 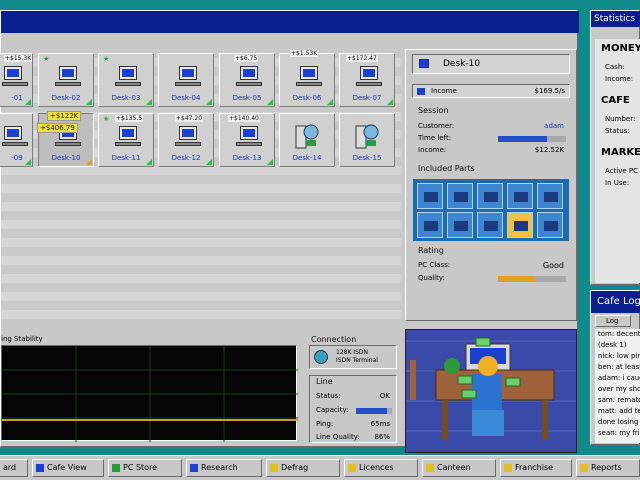 I want to click on floating-income-popup: +$122K, so click(x=64, y=116).